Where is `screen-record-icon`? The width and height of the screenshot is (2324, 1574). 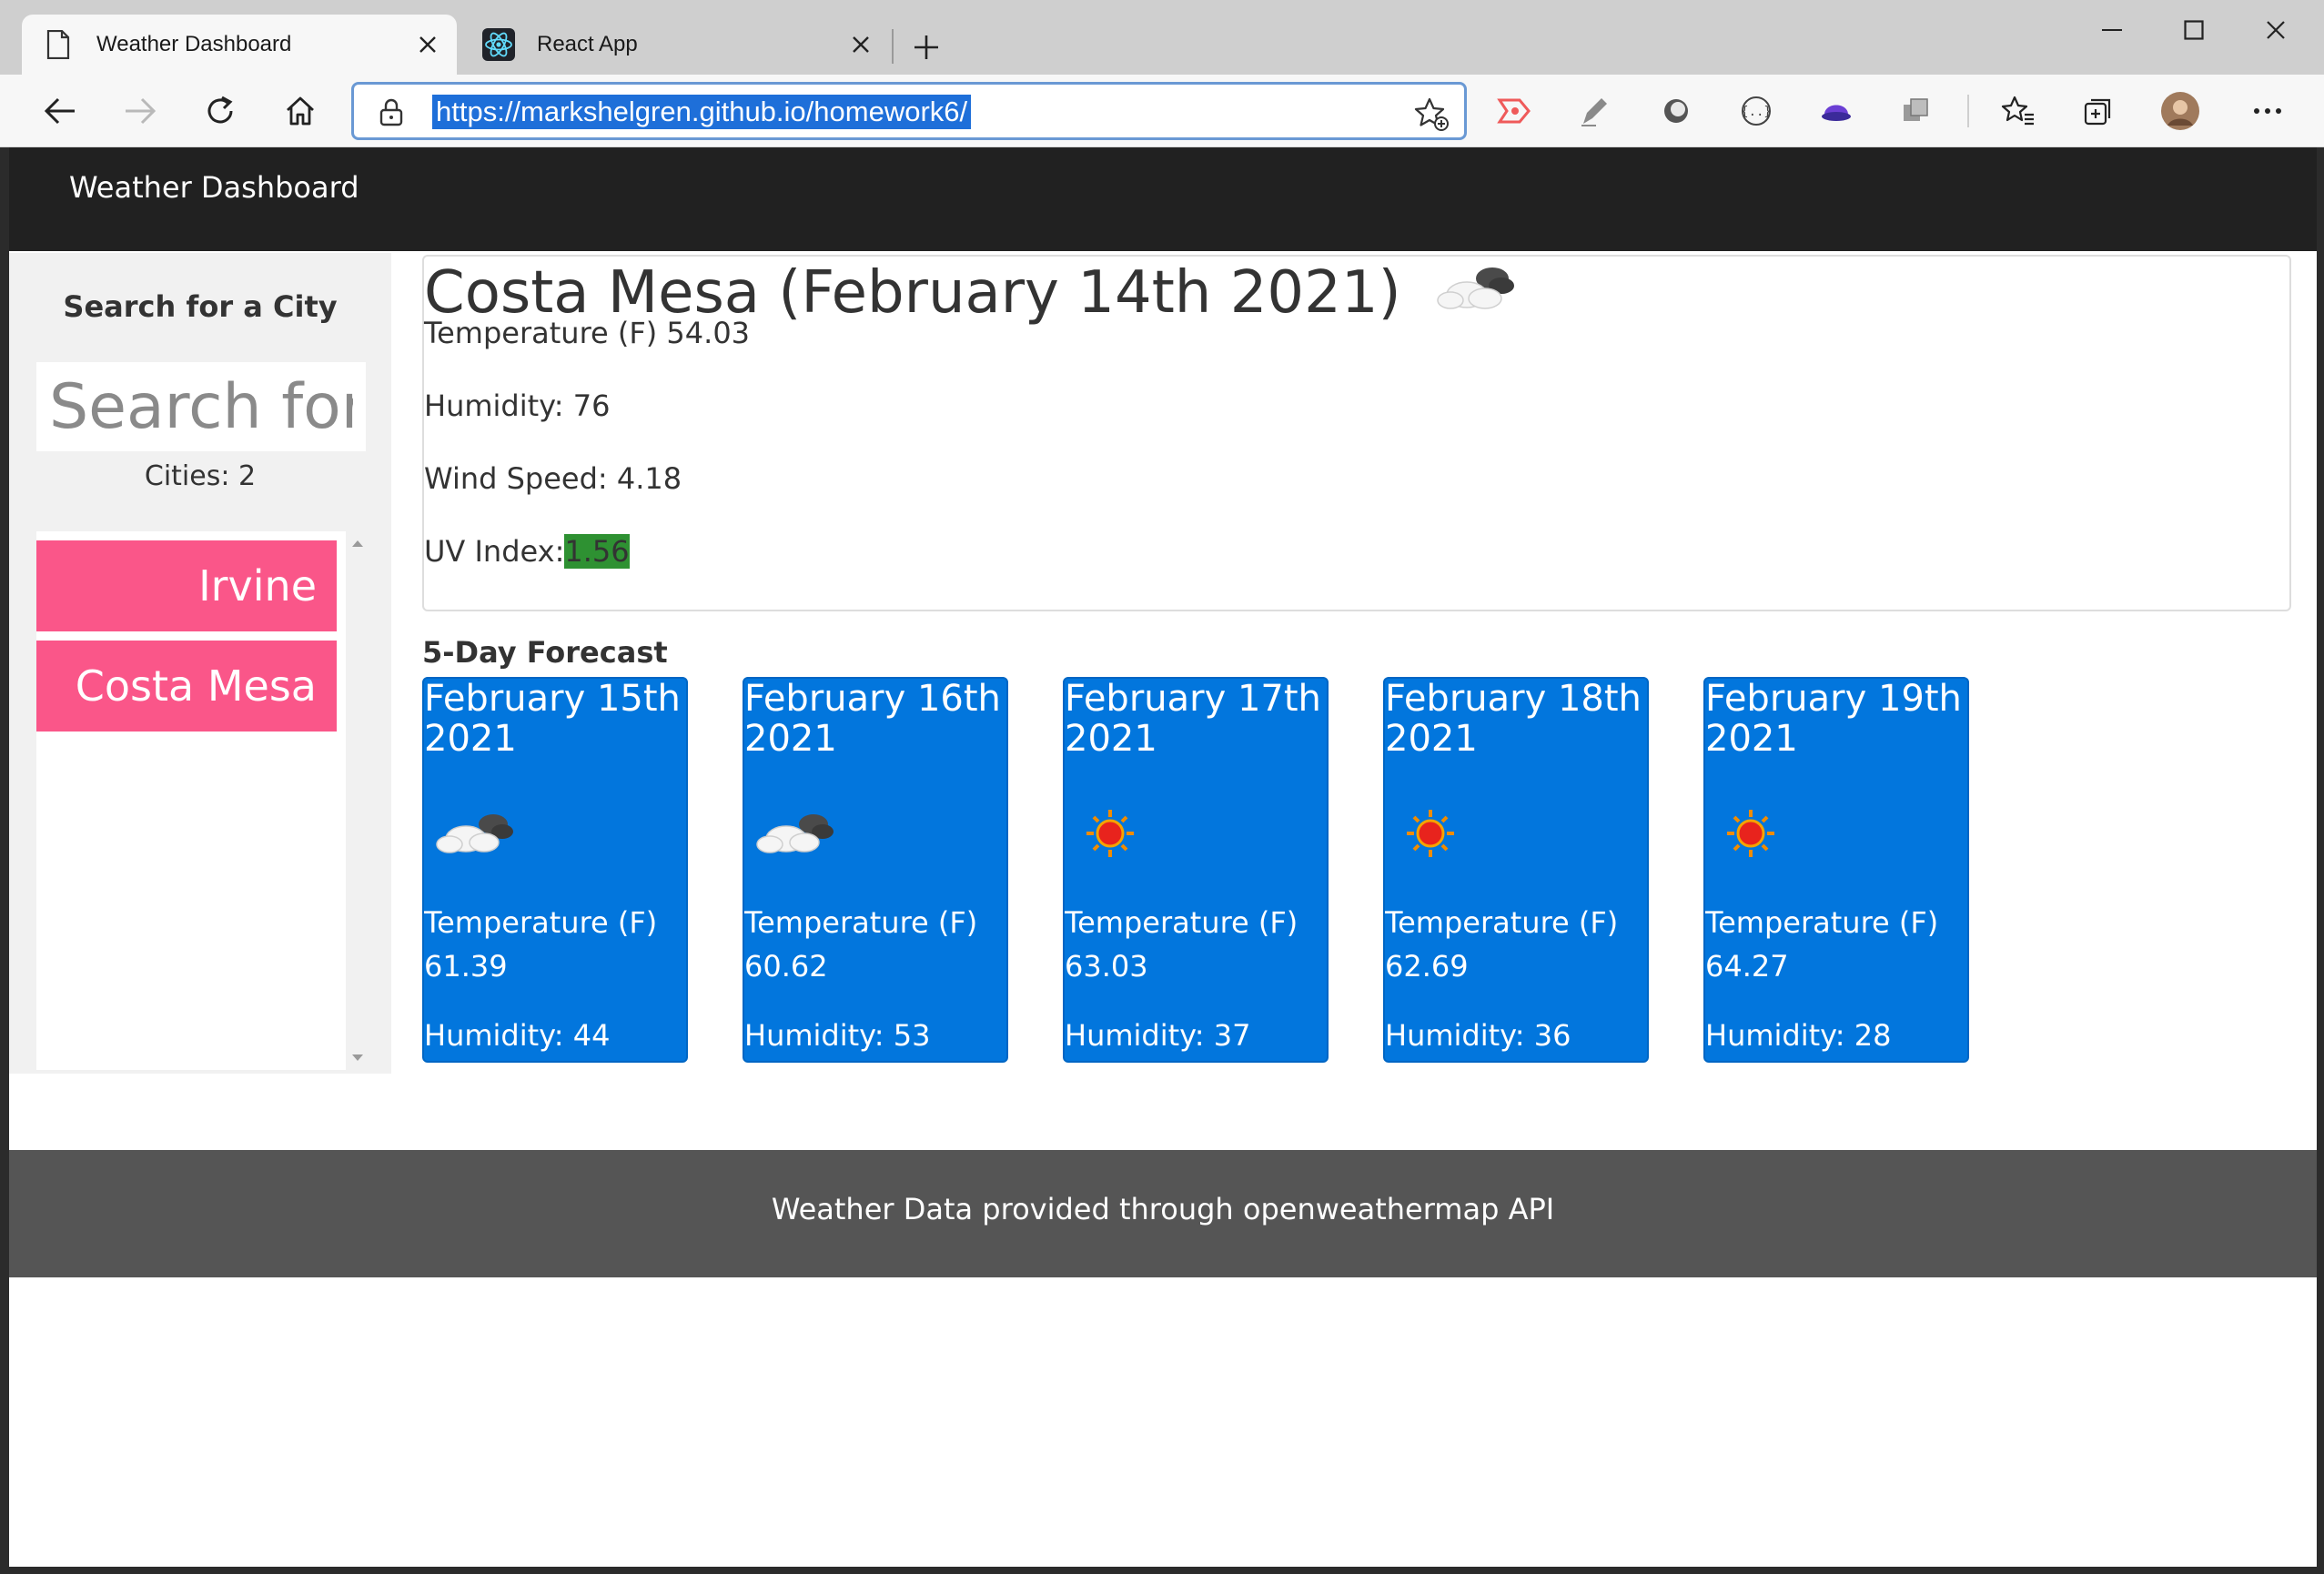
screen-record-icon is located at coordinates (1514, 111).